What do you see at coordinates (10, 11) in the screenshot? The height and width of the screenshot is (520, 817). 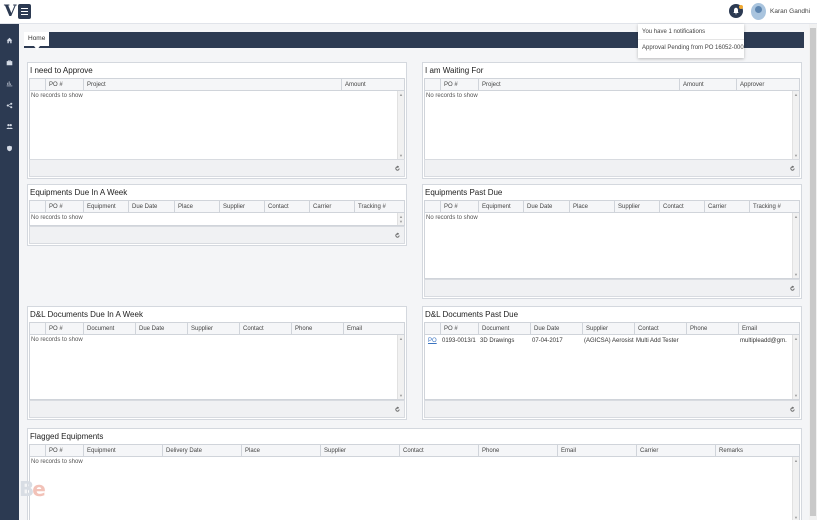 I see `app-logo: V` at bounding box center [10, 11].